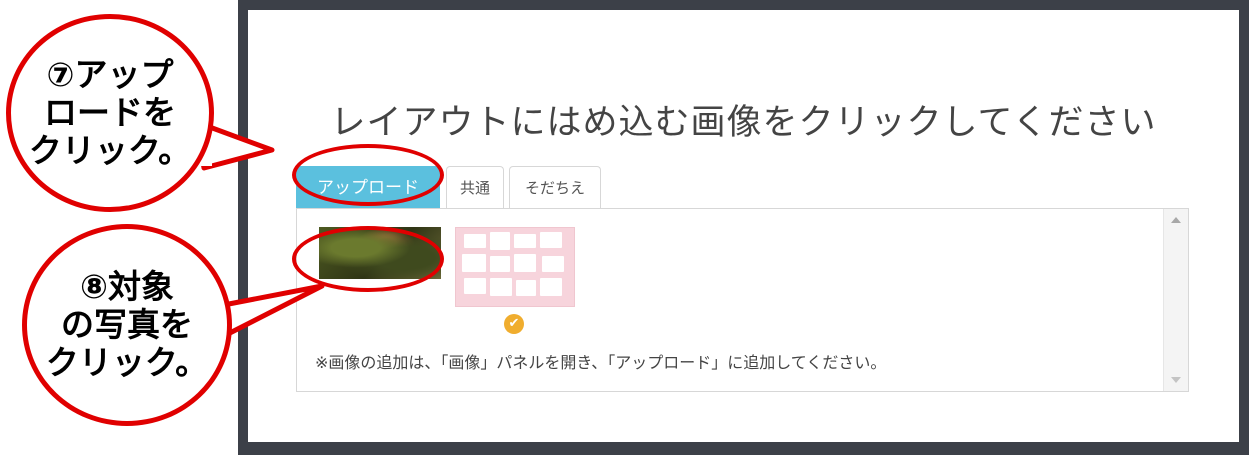 Image resolution: width=1249 pixels, height=455 pixels. I want to click on highlight-upload-tab, so click(368, 175).